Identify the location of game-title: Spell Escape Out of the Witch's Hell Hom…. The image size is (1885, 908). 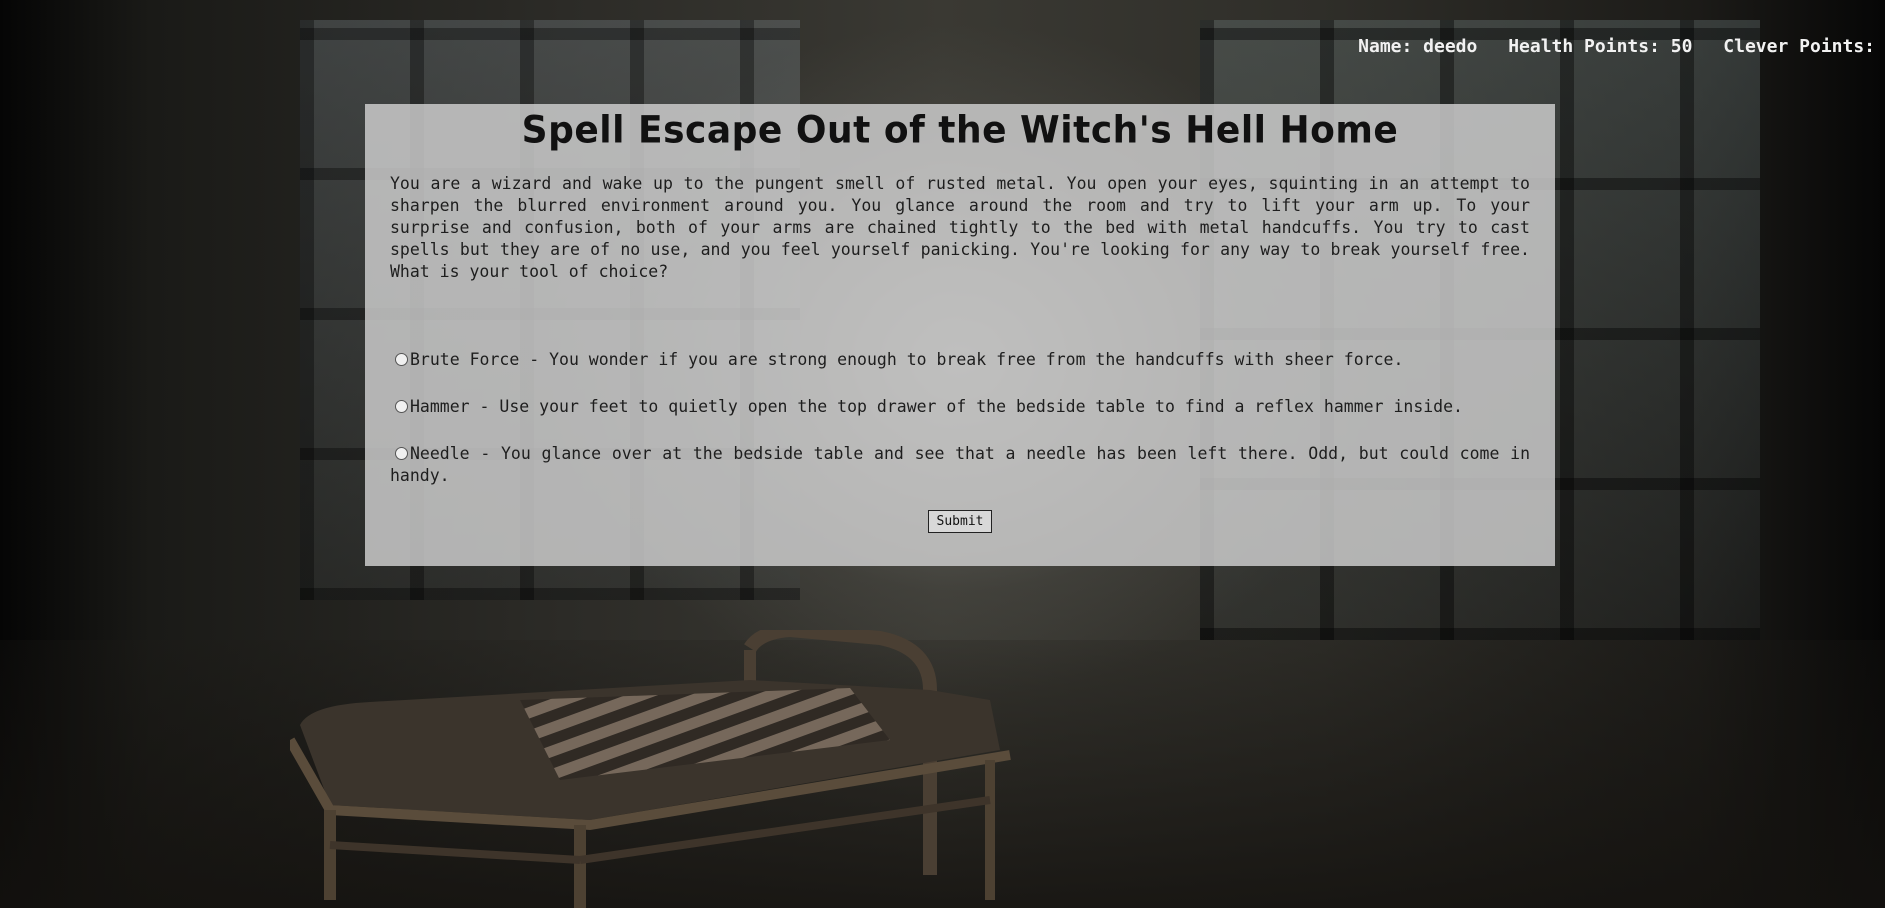
(960, 131).